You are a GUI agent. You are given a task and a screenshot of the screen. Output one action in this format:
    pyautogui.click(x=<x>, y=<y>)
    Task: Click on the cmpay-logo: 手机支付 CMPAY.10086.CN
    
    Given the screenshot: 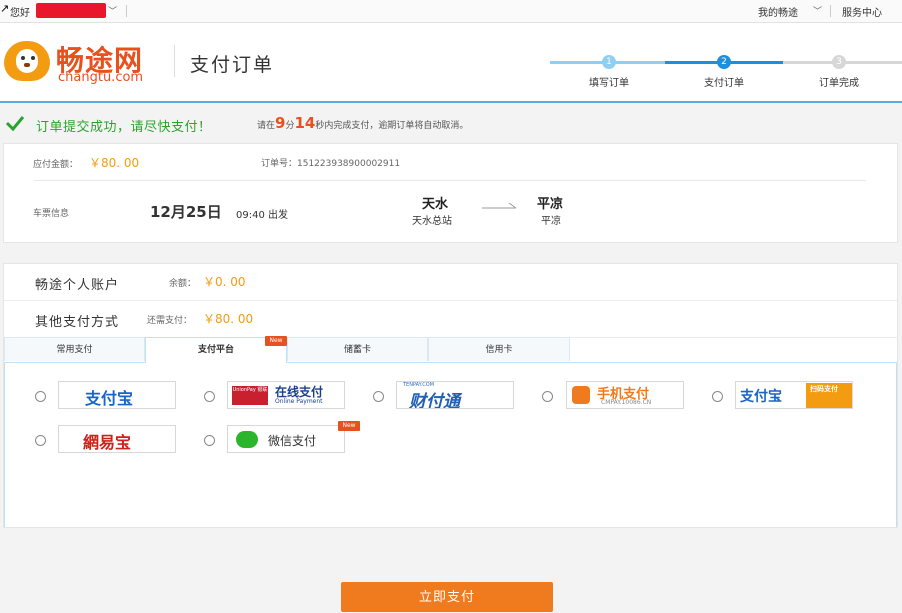 What is the action you would take?
    pyautogui.click(x=625, y=395)
    